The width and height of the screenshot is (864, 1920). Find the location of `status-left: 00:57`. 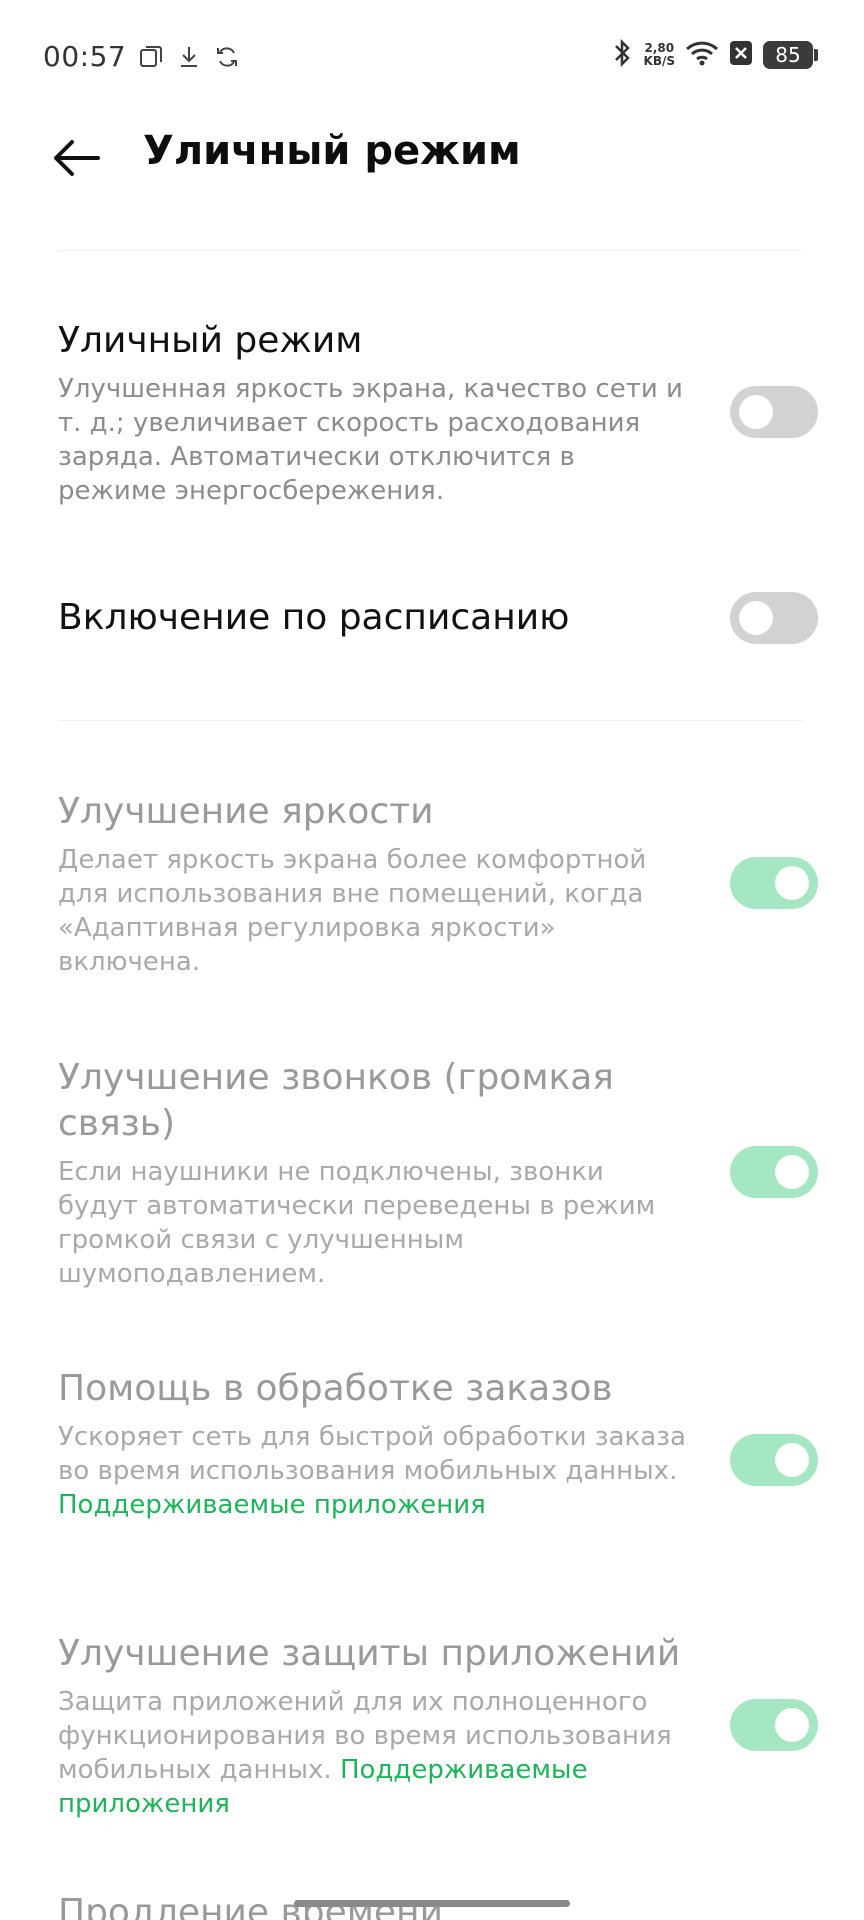

status-left: 00:57 is located at coordinates (141, 56).